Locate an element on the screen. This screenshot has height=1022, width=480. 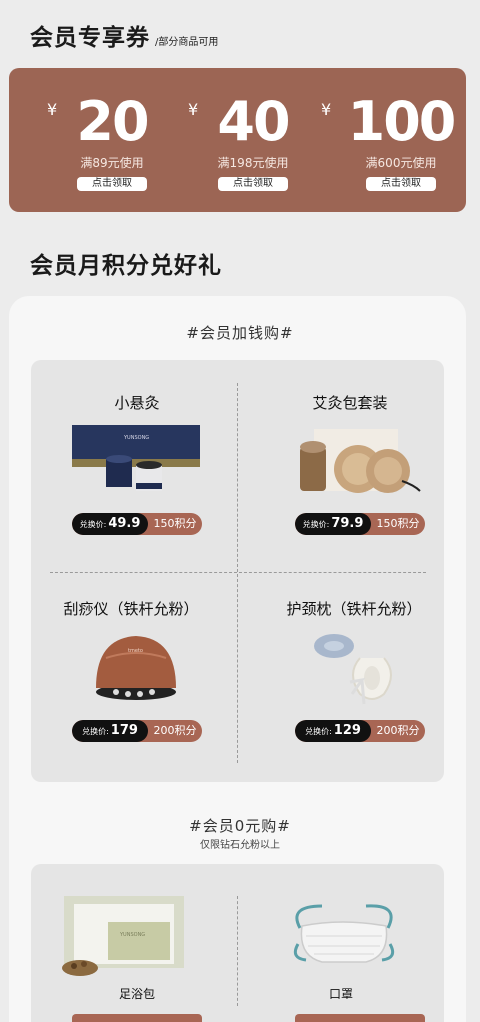
coupon-condition: 满89元使用 is located at coordinates (112, 163).